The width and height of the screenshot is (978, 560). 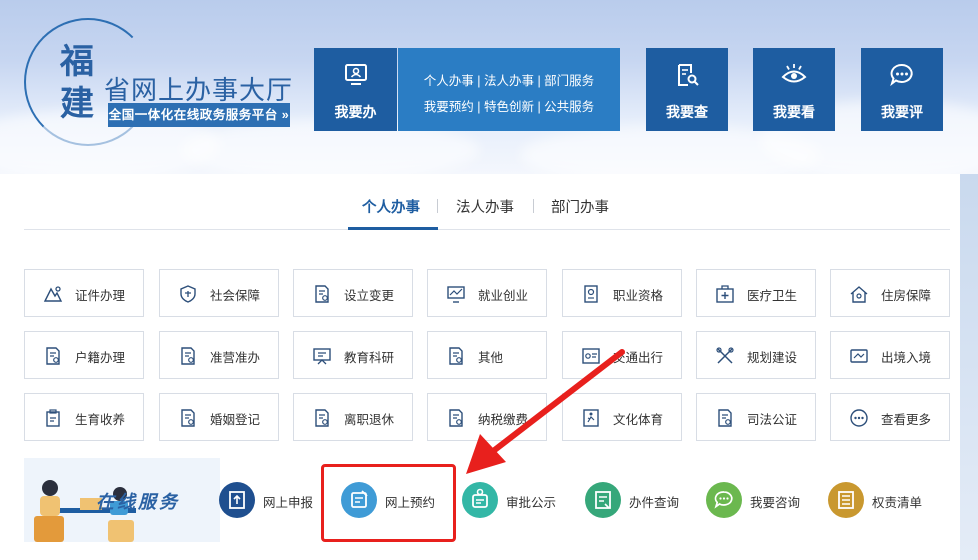 What do you see at coordinates (603, 500) in the screenshot?
I see `document-search-icon` at bounding box center [603, 500].